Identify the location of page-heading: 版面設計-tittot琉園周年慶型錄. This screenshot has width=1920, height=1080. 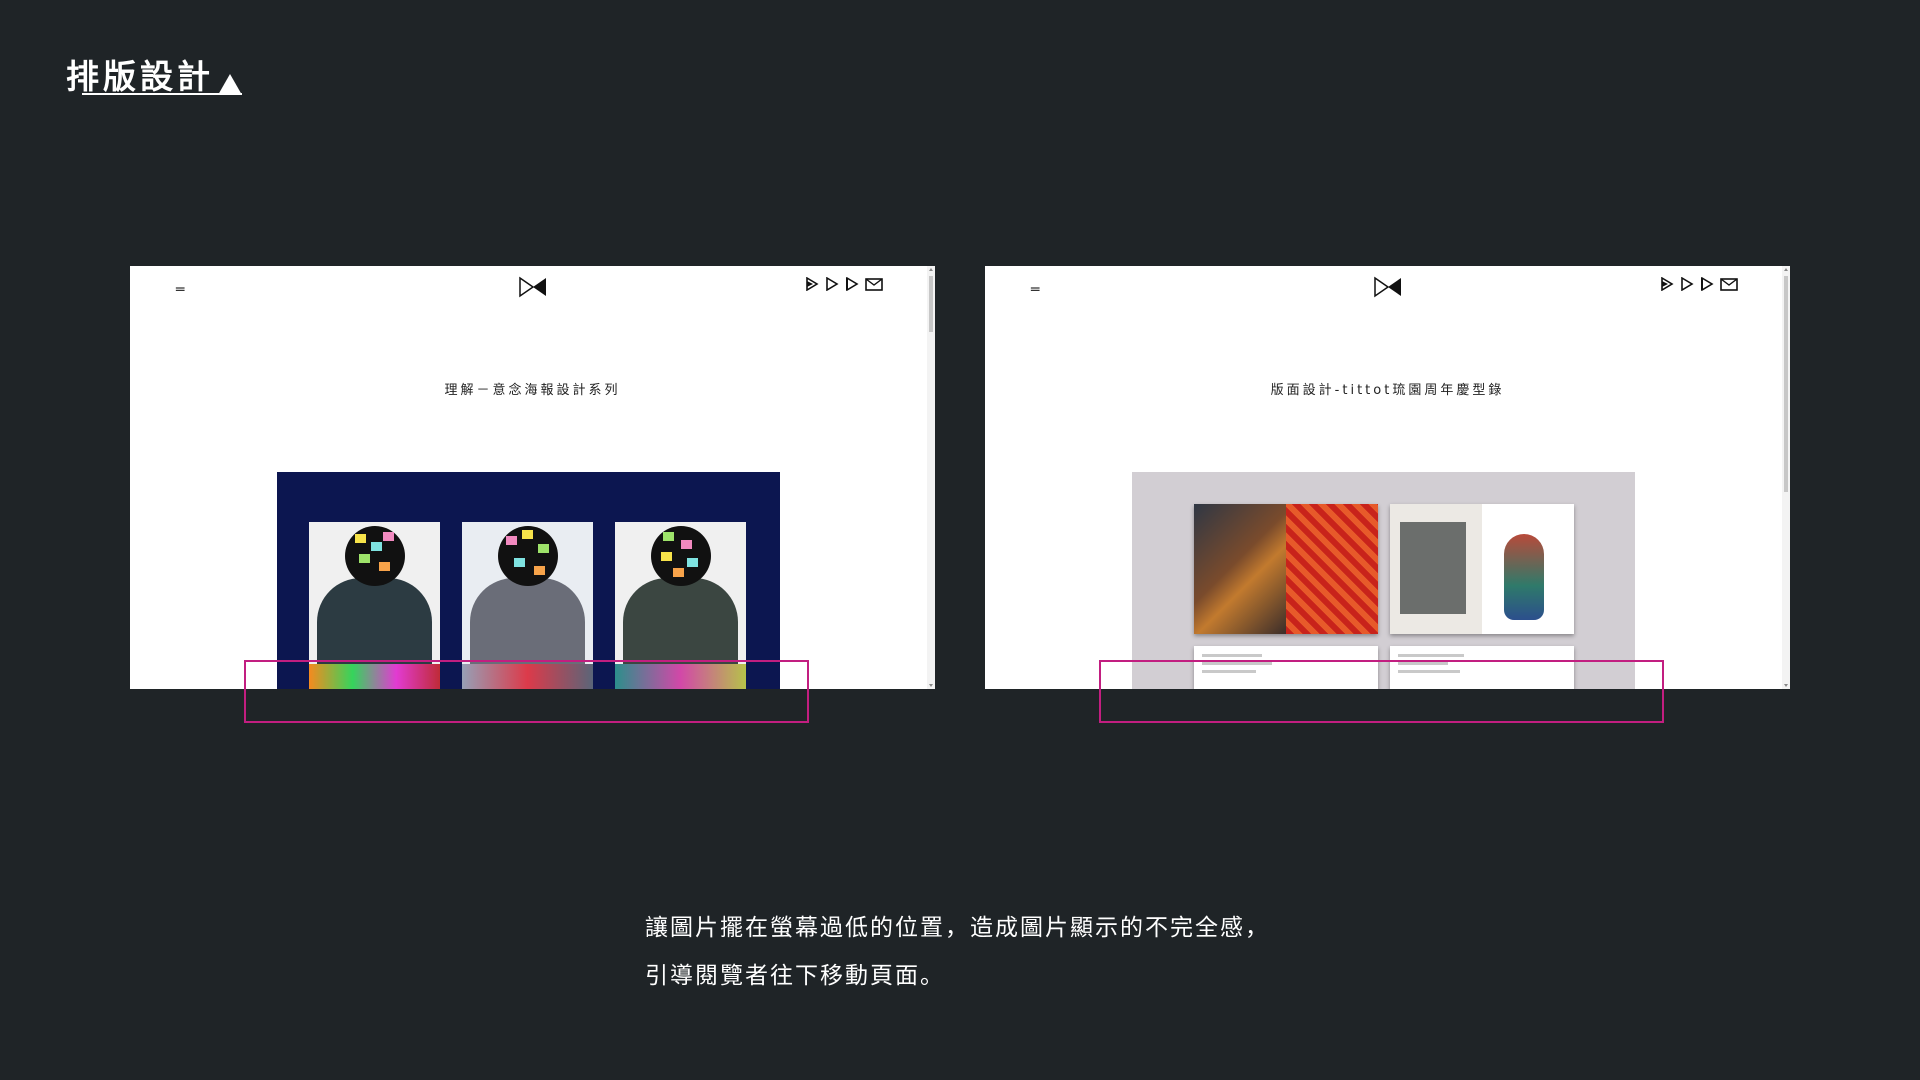
(1387, 390).